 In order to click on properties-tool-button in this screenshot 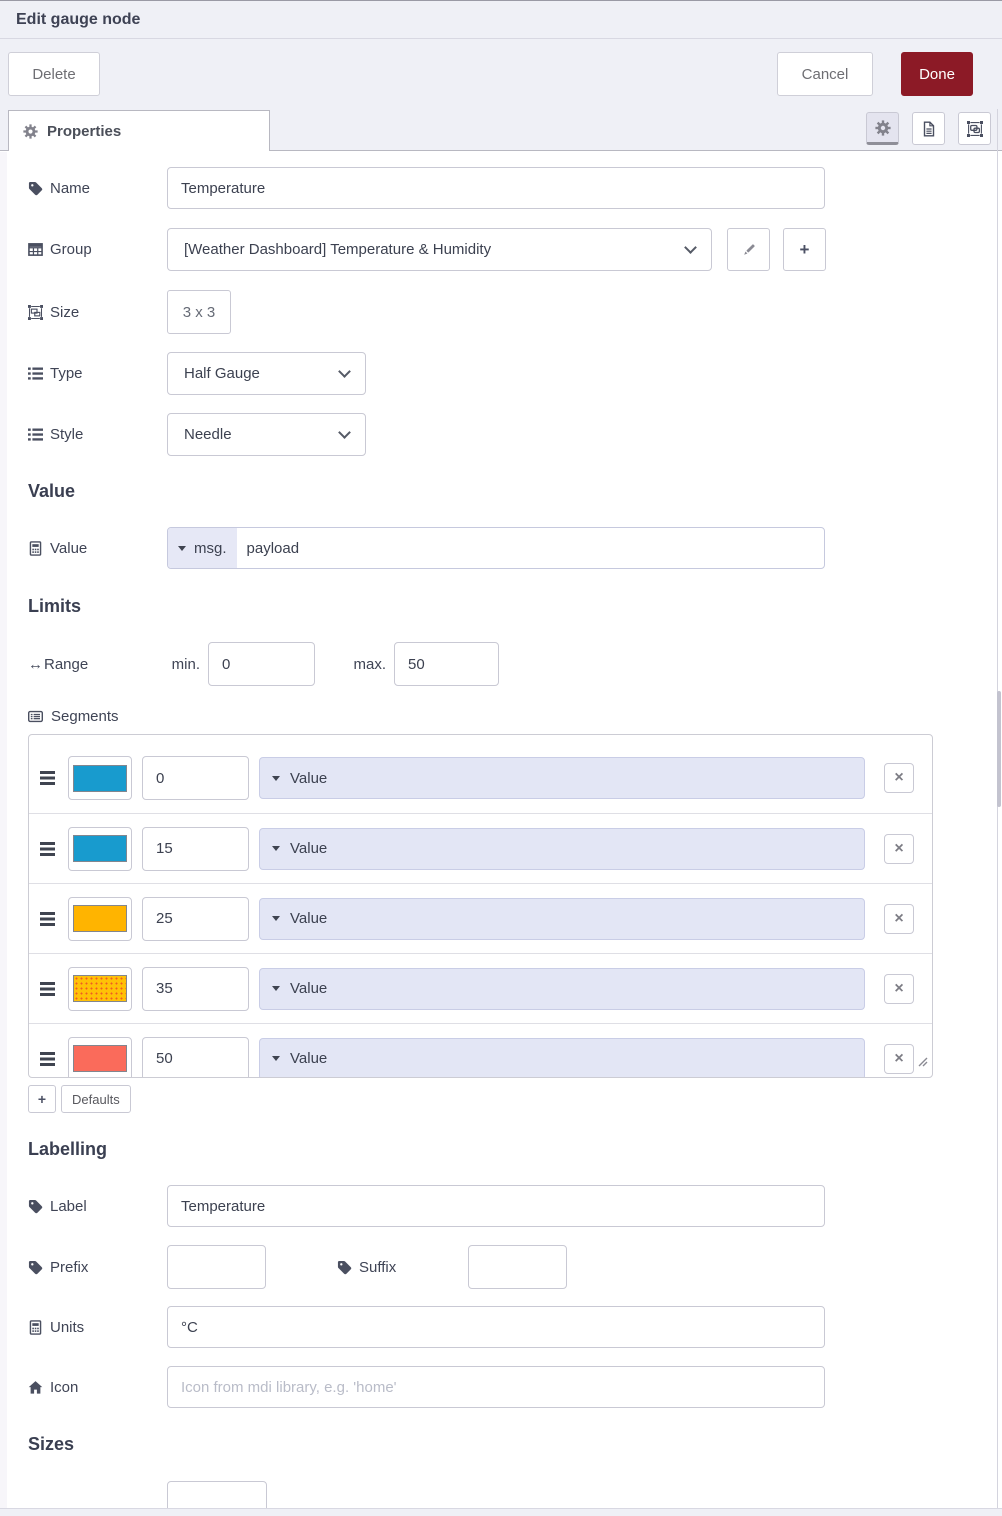, I will do `click(882, 128)`.